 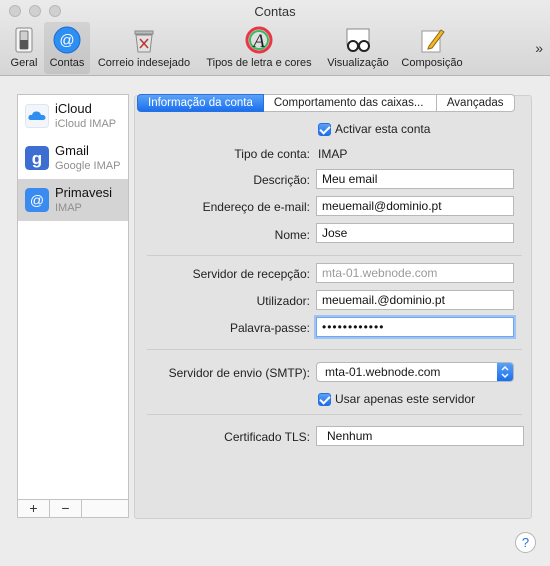 What do you see at coordinates (415, 179) in the screenshot?
I see `description-field: Meu email` at bounding box center [415, 179].